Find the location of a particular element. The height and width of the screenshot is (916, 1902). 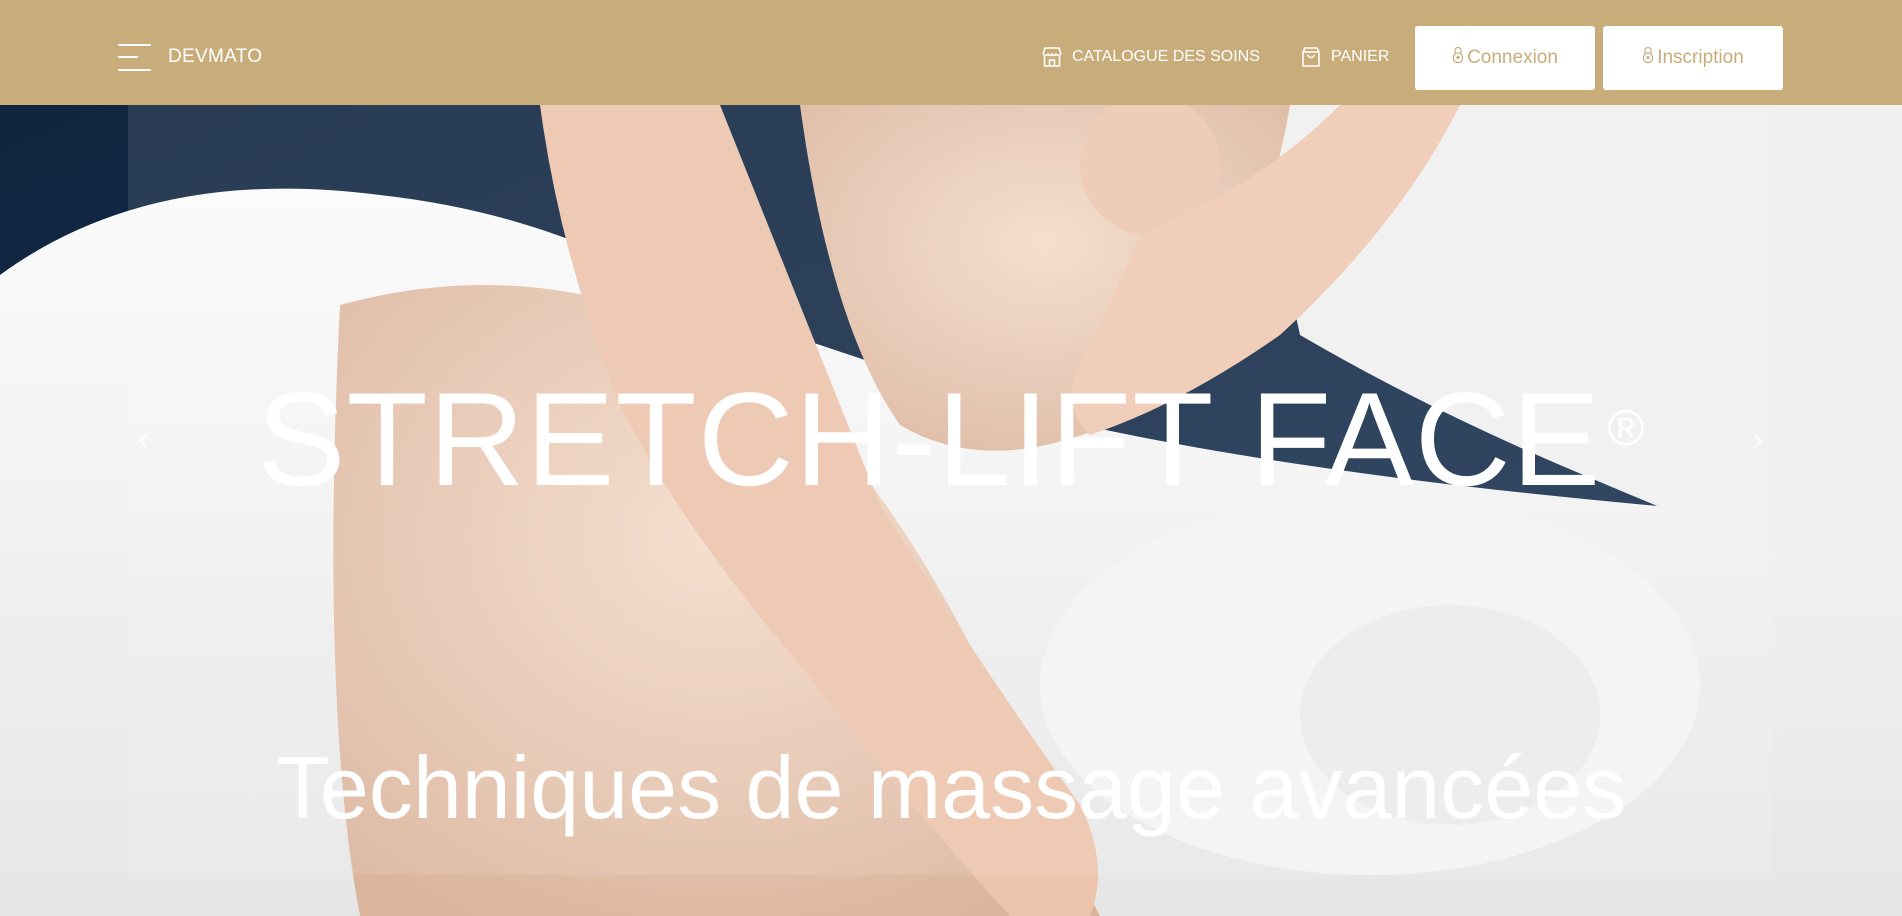

shopping-bag-icon is located at coordinates (1311, 57).